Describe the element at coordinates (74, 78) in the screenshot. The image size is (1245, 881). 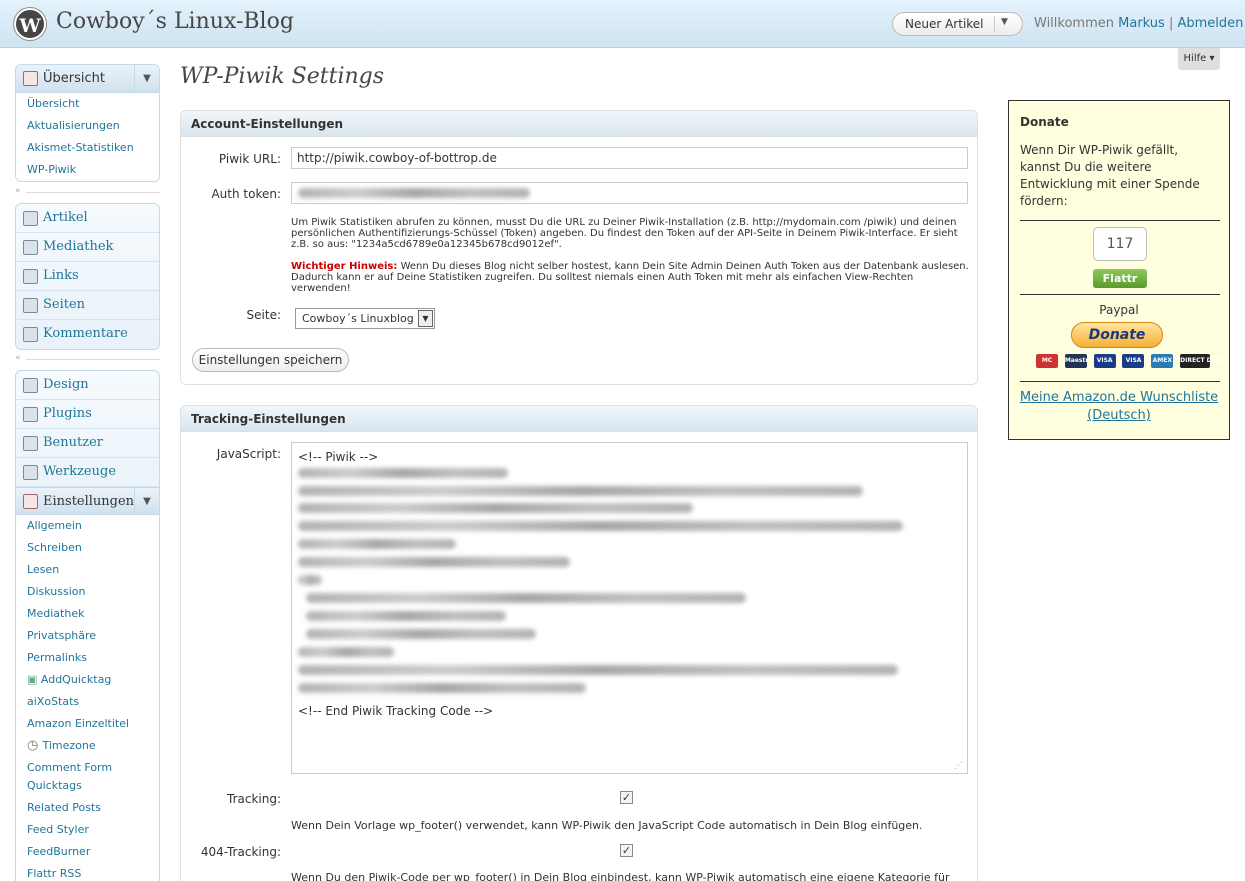
I see `menu-head-label: Übersicht` at that location.